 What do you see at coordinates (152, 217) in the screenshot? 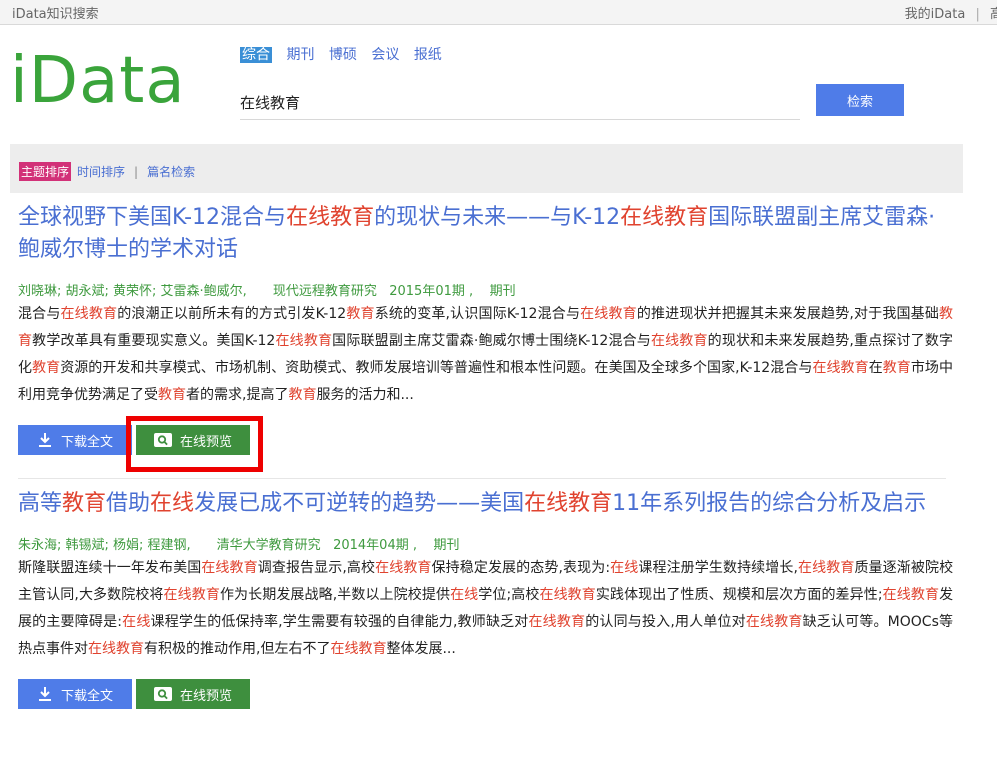
I see `text-segment: 全球视野下美国K-12混合与` at bounding box center [152, 217].